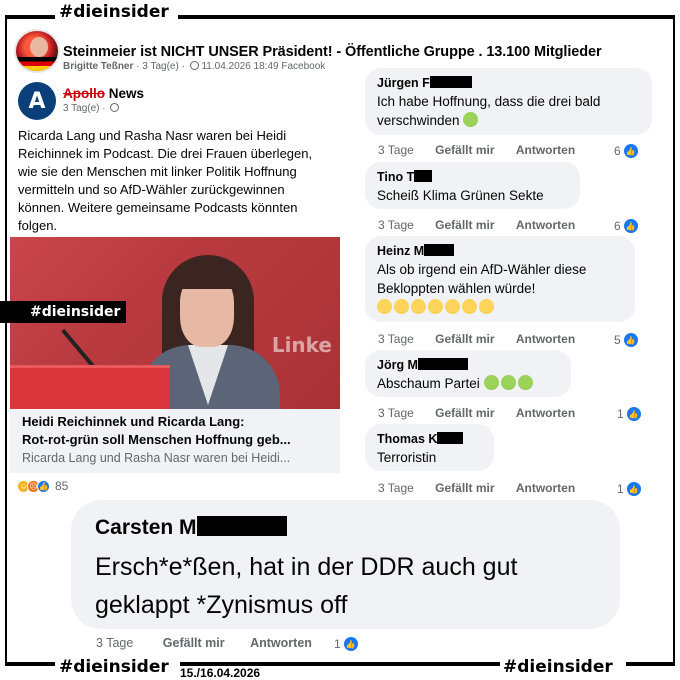  I want to click on link-title-line-1: Heidi Reichinnek und Ricarda Lang:, so click(133, 421).